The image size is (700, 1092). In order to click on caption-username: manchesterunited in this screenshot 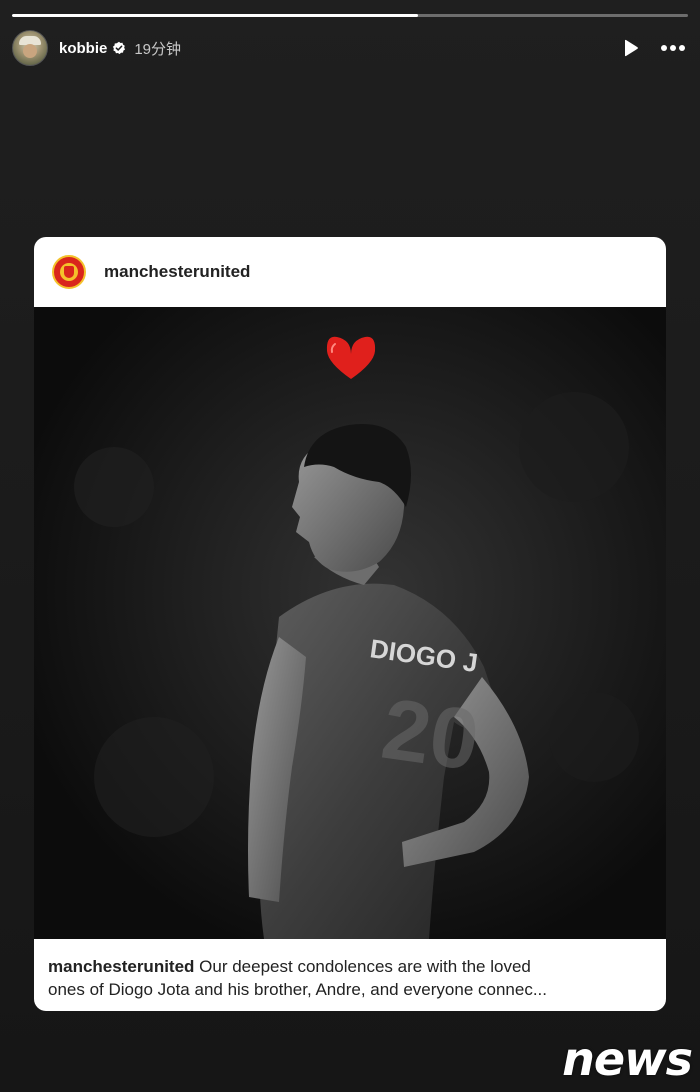, I will do `click(121, 966)`.